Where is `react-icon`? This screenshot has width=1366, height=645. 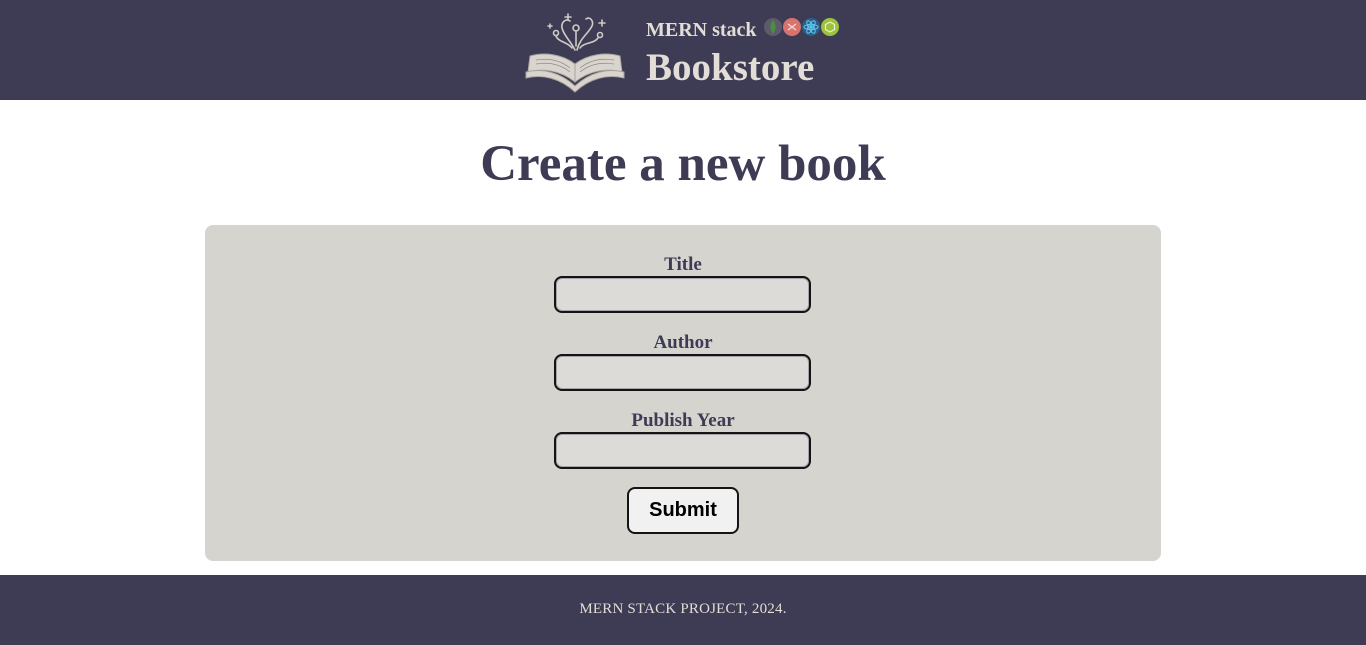 react-icon is located at coordinates (811, 27).